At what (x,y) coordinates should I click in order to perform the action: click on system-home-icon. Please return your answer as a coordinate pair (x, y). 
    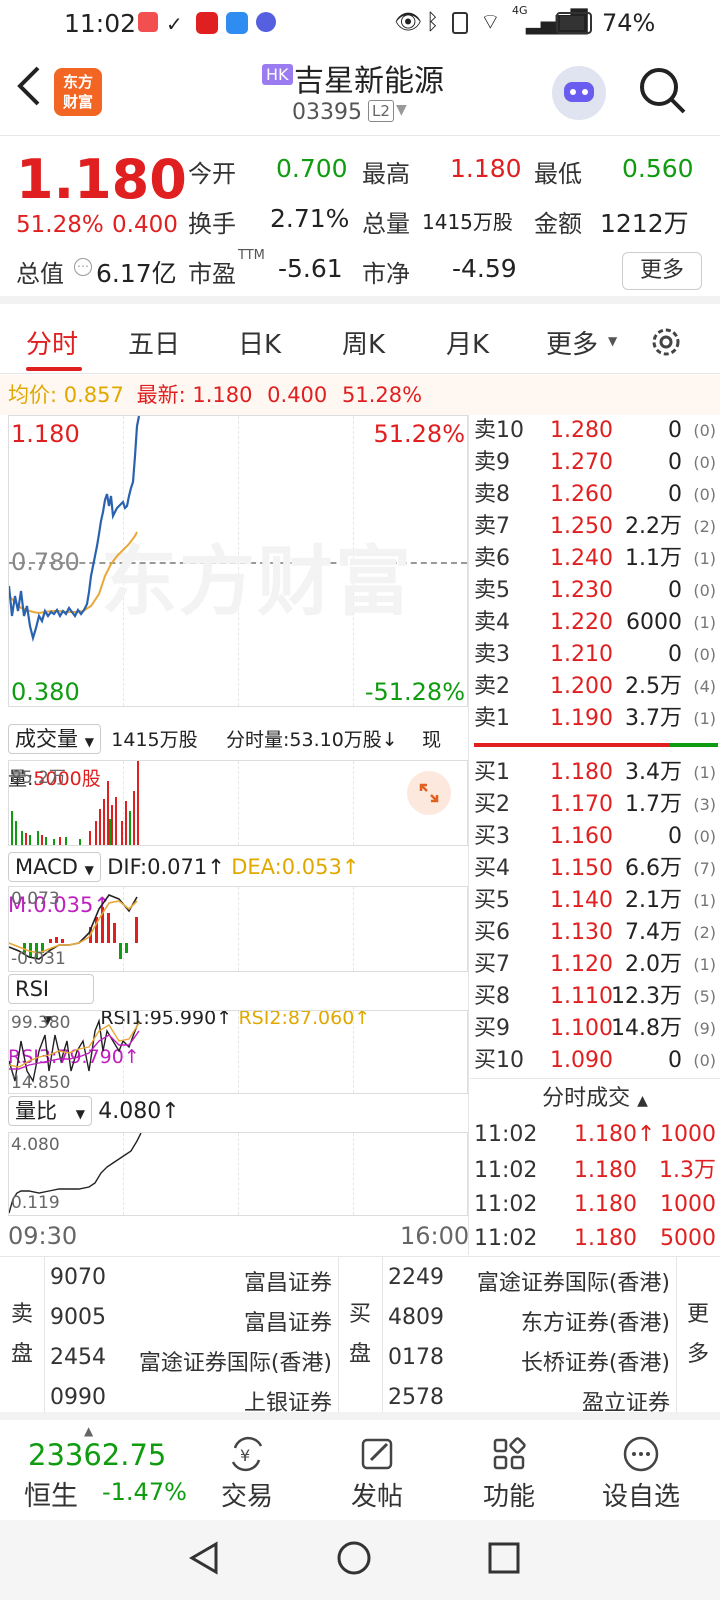
    Looking at the image, I should click on (354, 1560).